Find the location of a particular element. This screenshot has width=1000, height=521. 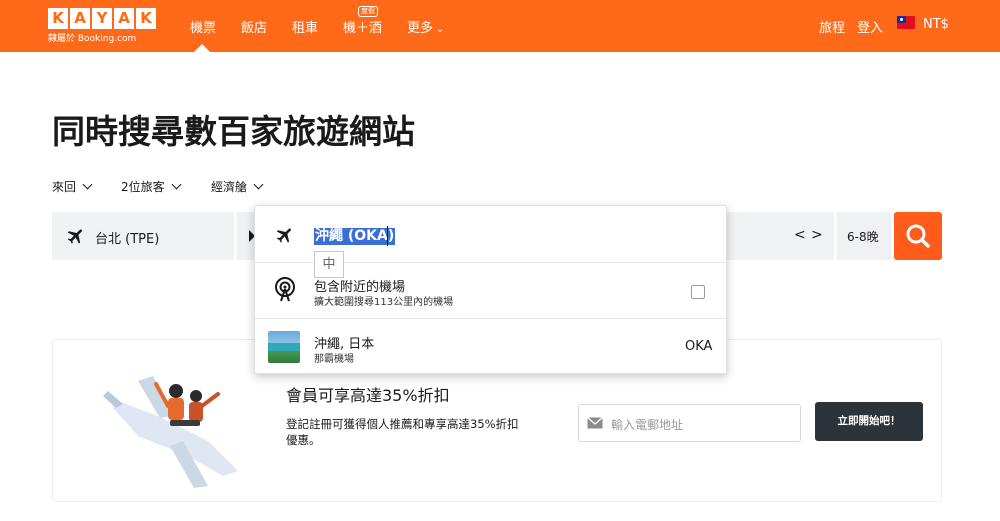

origin-value: 台北 (TPE) is located at coordinates (127, 239).